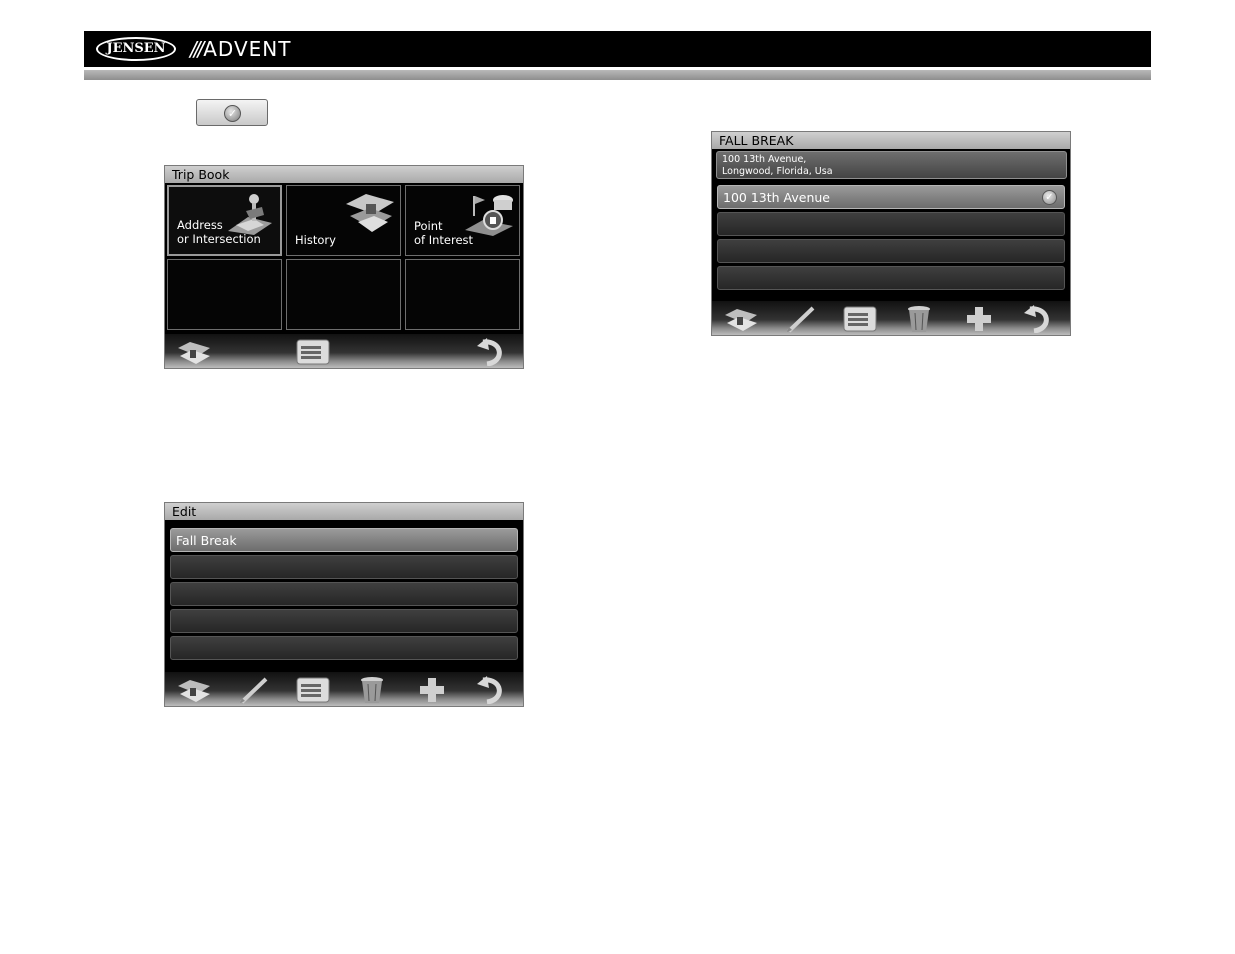 The width and height of the screenshot is (1235, 954). What do you see at coordinates (344, 689) in the screenshot?
I see `edit-toolbar` at bounding box center [344, 689].